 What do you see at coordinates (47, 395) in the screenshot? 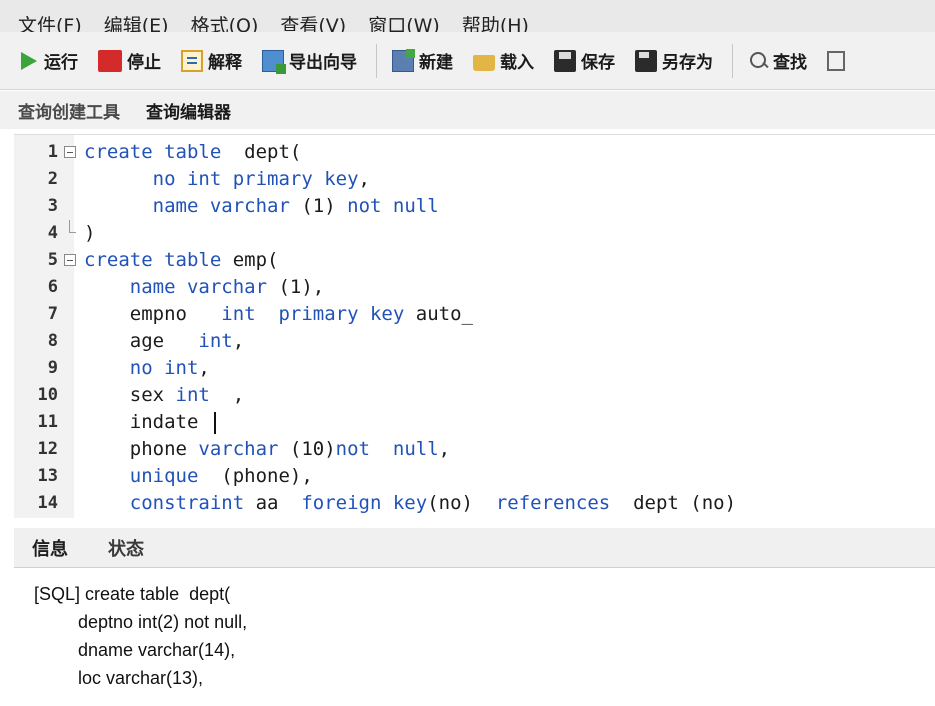
I see `line-number: 10` at bounding box center [47, 395].